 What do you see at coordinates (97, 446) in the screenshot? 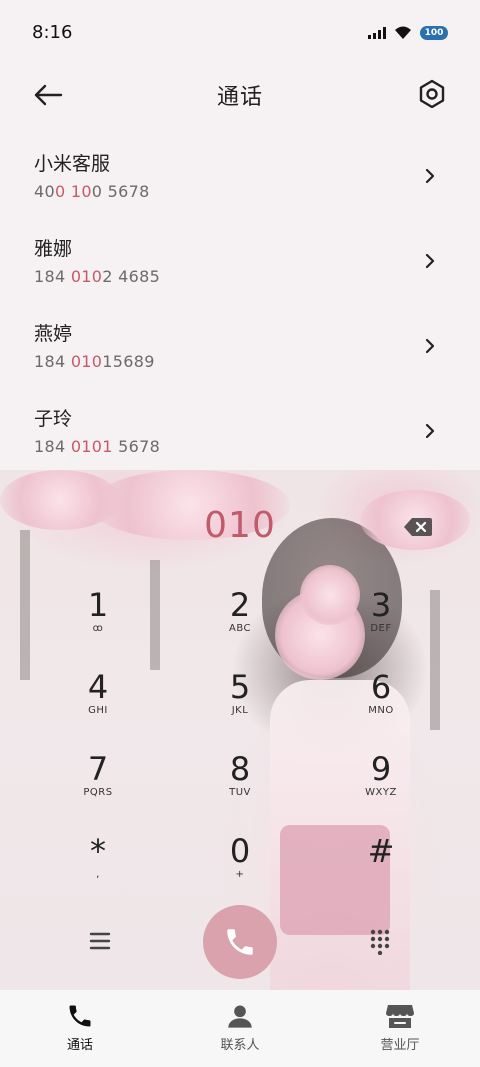
I see `contact-number: 184 0101 5678` at bounding box center [97, 446].